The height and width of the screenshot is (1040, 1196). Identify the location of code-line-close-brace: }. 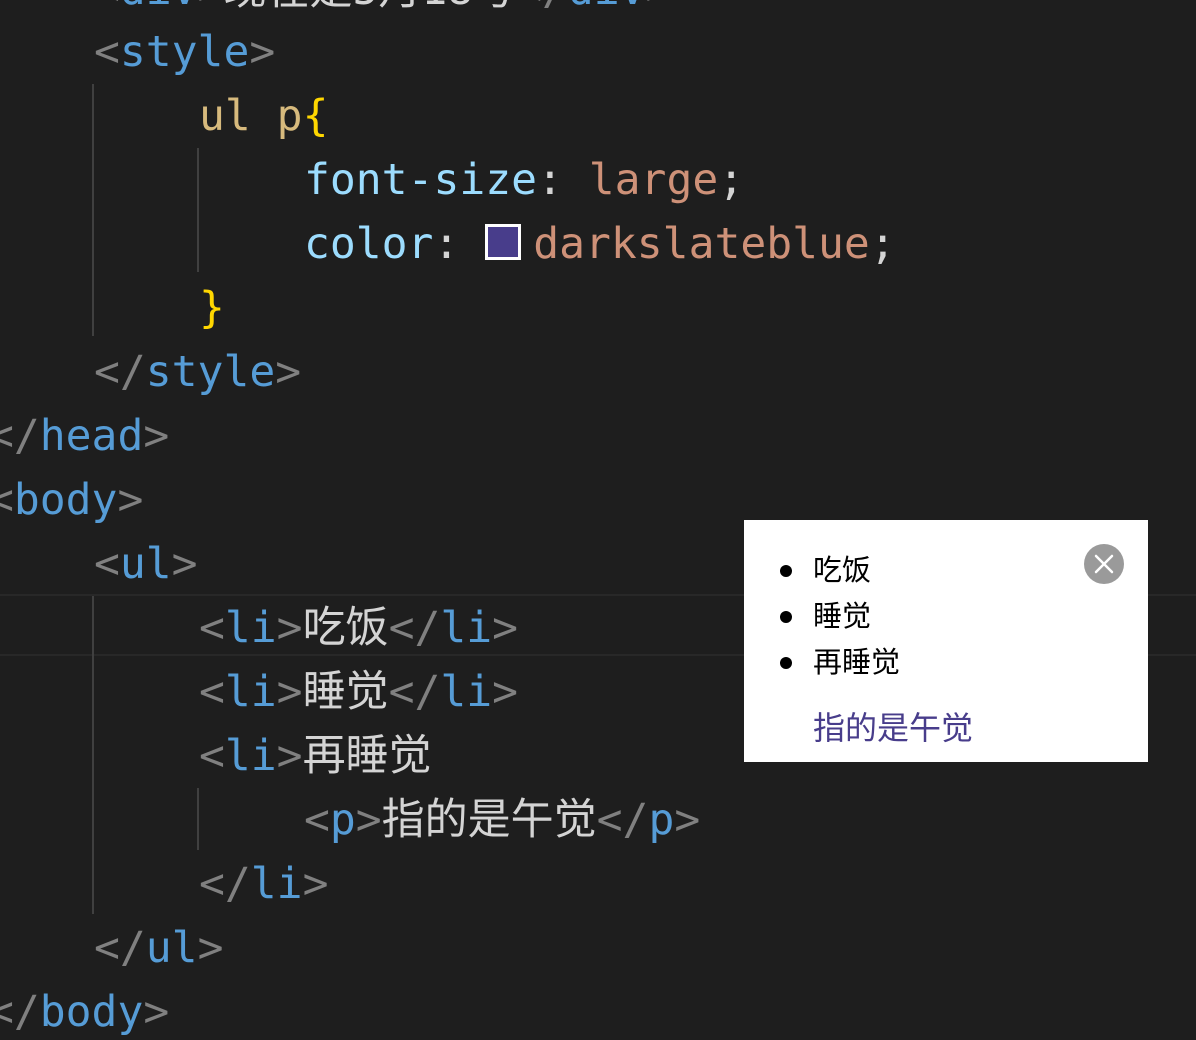
(212, 308).